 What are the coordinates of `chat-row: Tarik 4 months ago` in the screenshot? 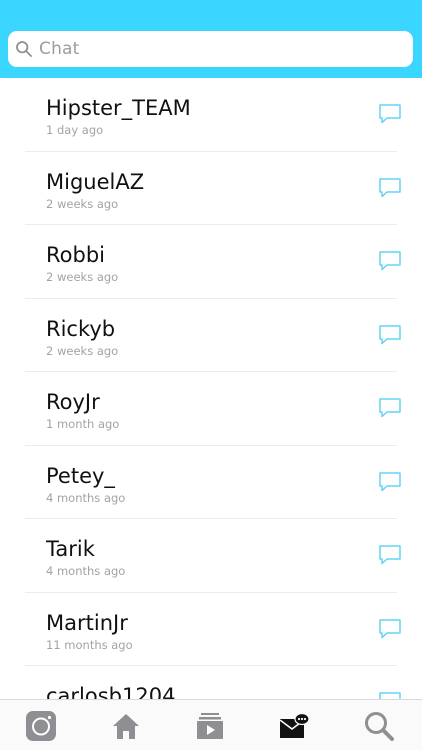 It's located at (211, 556).